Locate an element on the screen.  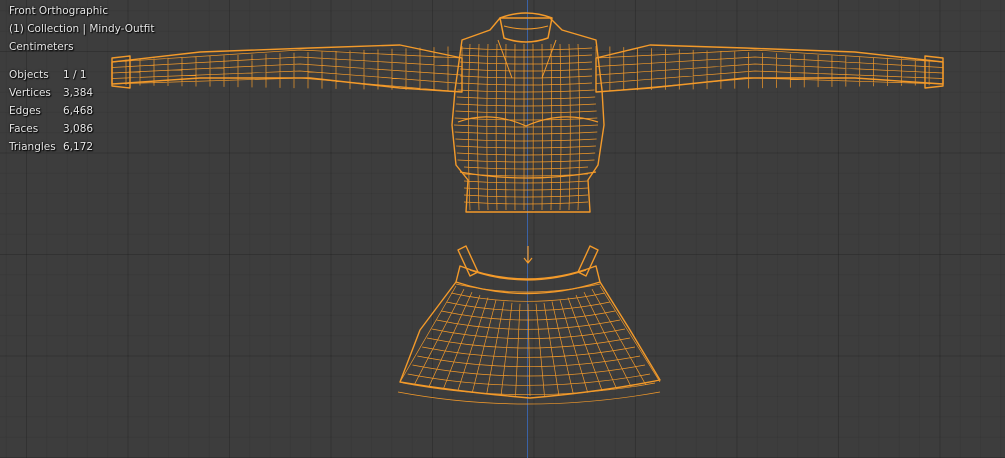
stat-value: 1 / 1 is located at coordinates (75, 75).